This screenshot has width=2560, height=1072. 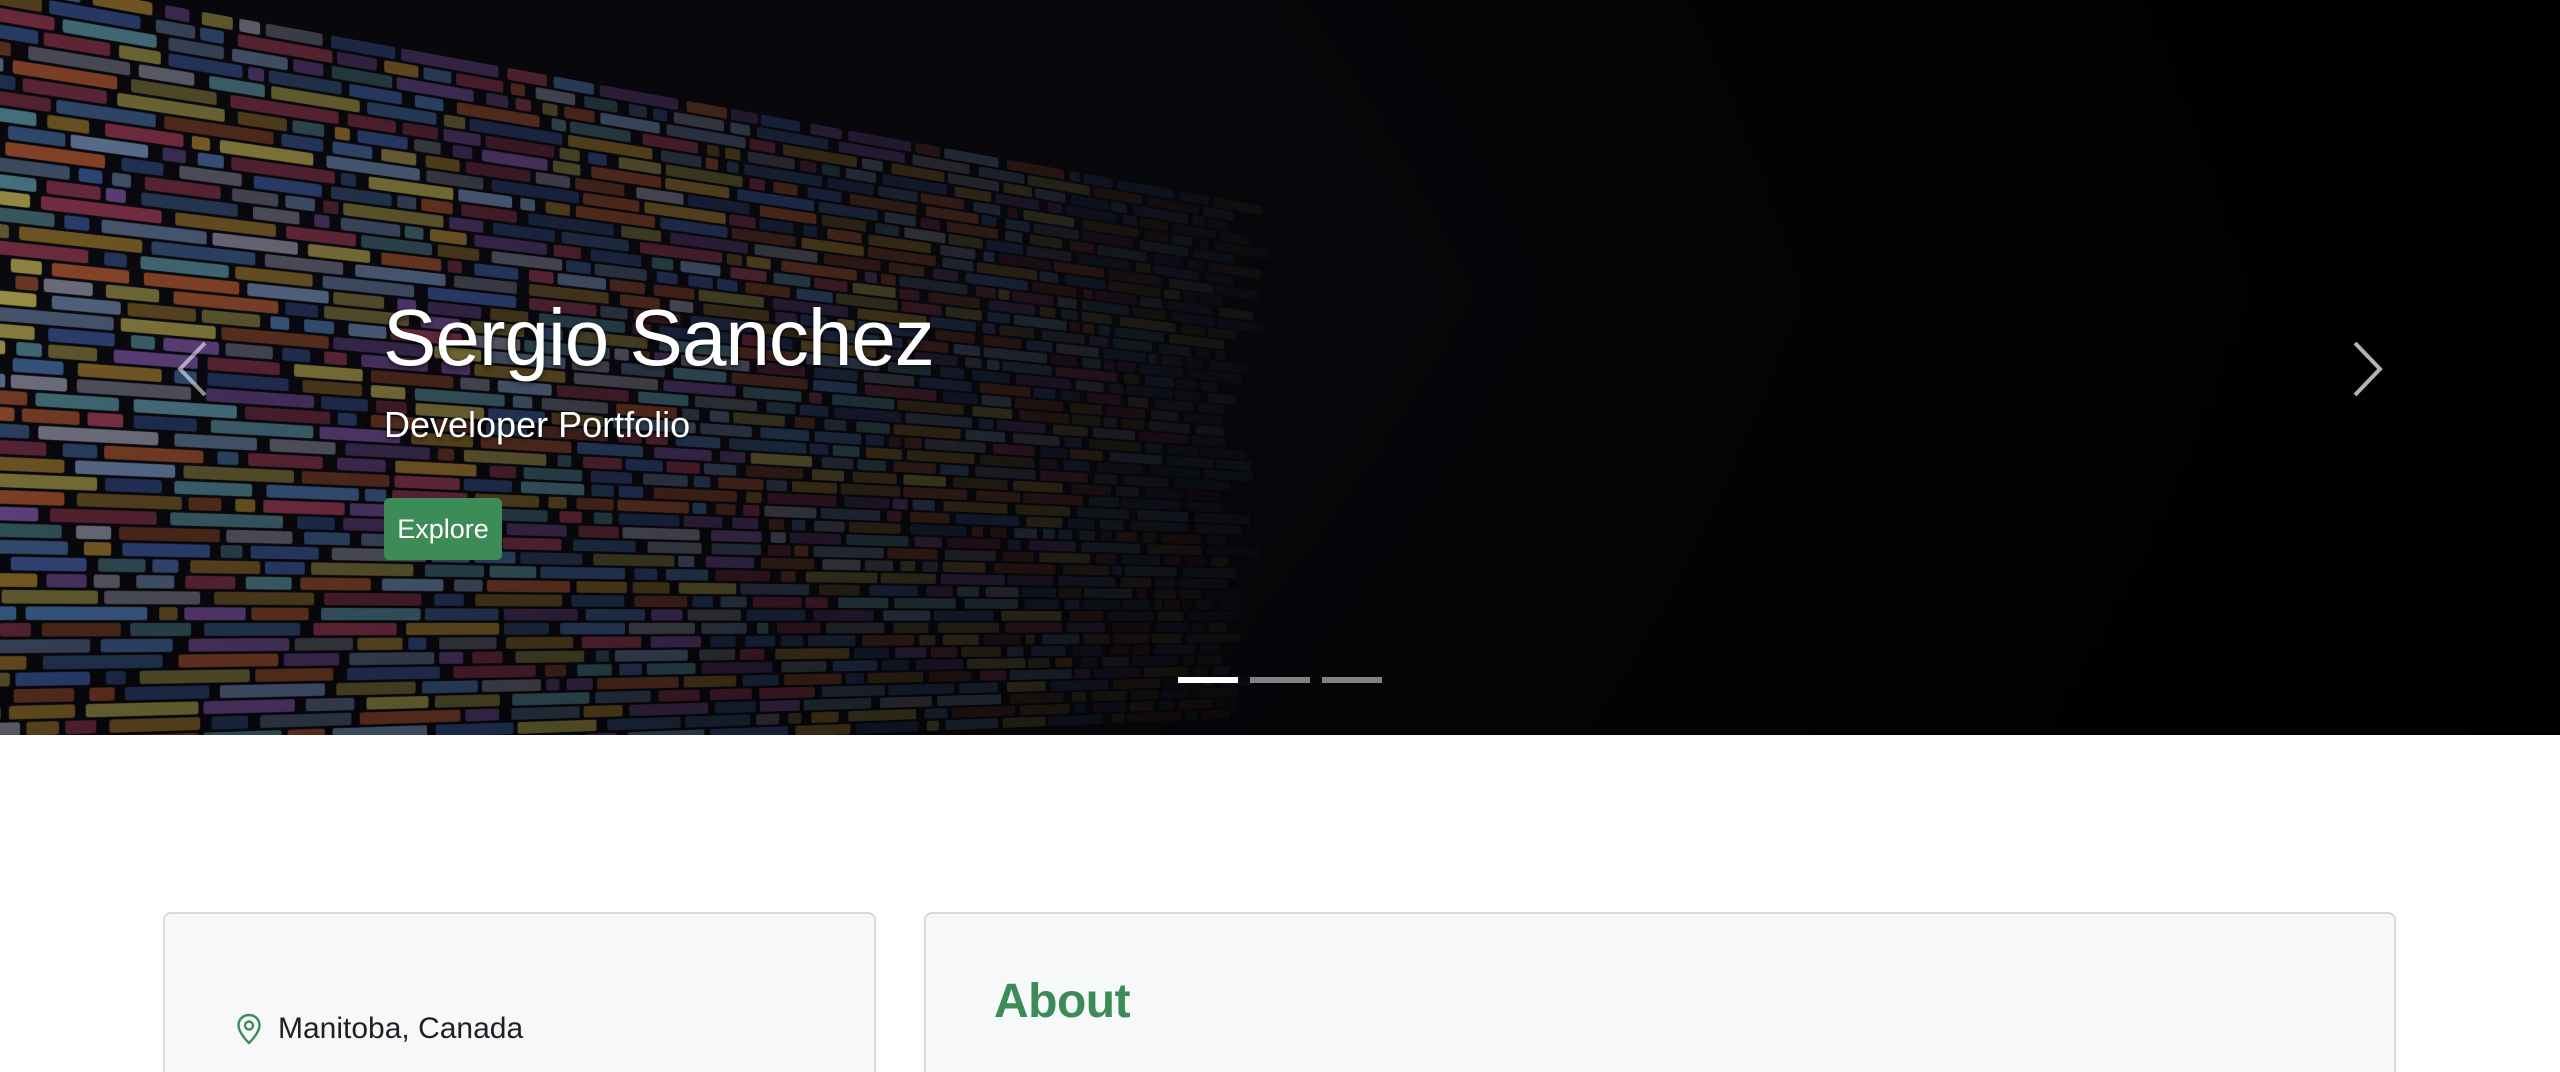 I want to click on contact-card: Manitoba, Canada, so click(x=519, y=992).